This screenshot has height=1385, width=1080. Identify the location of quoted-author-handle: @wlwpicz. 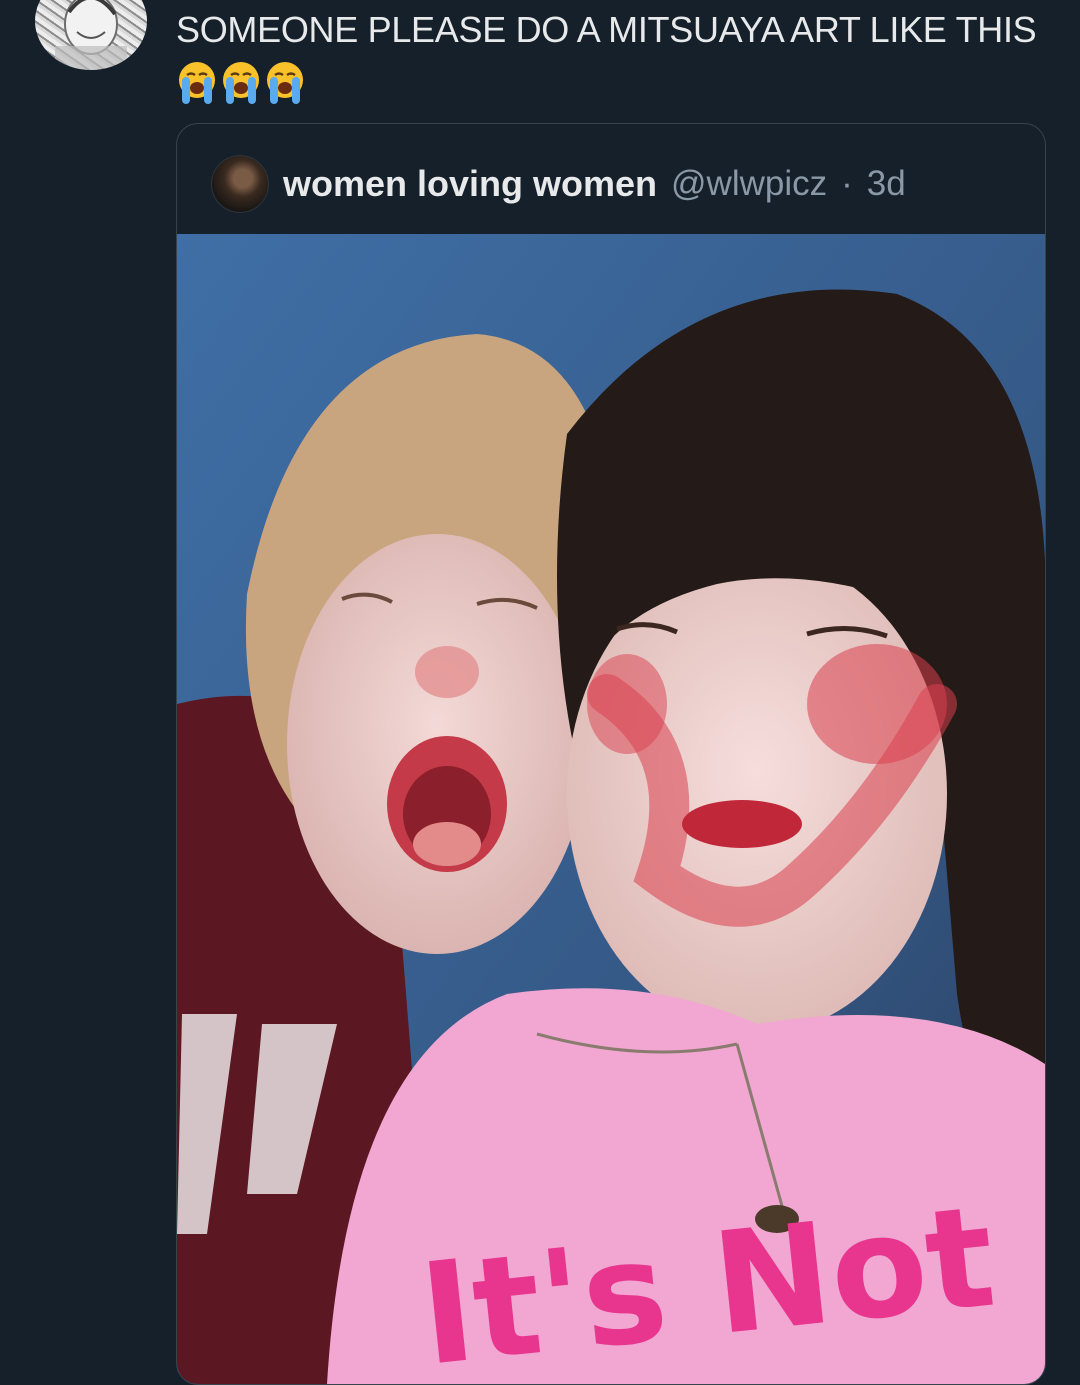
(749, 184).